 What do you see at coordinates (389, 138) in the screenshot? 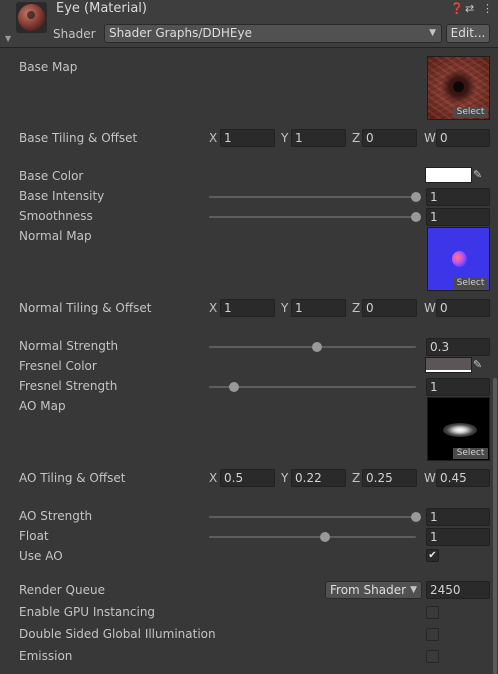
I see `base-tiling-z-field: 0` at bounding box center [389, 138].